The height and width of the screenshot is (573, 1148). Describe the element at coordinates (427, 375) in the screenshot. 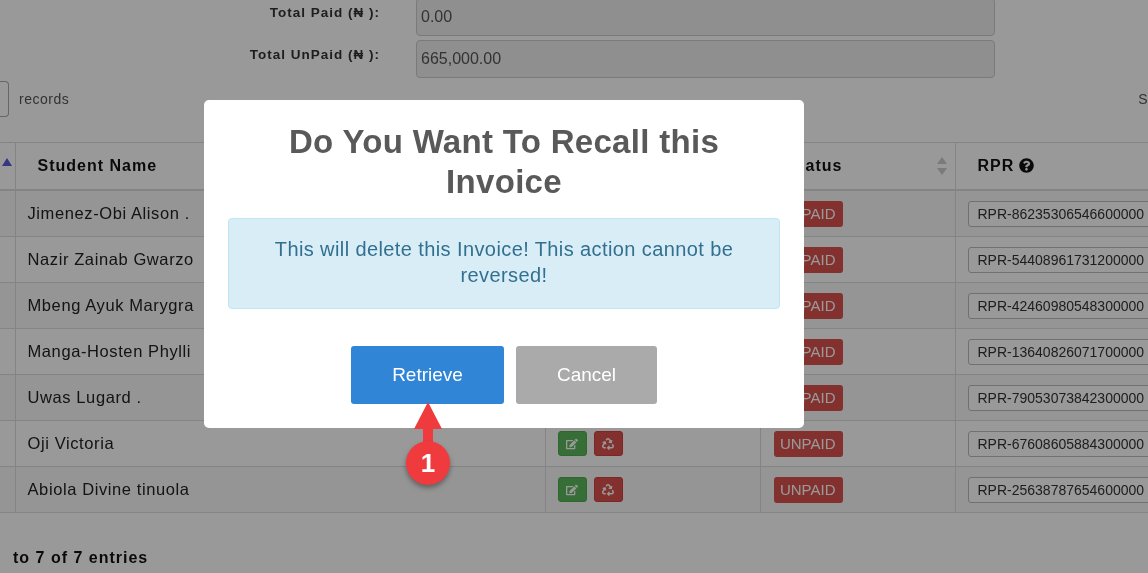

I see `retrieve-button: Retrieve` at that location.